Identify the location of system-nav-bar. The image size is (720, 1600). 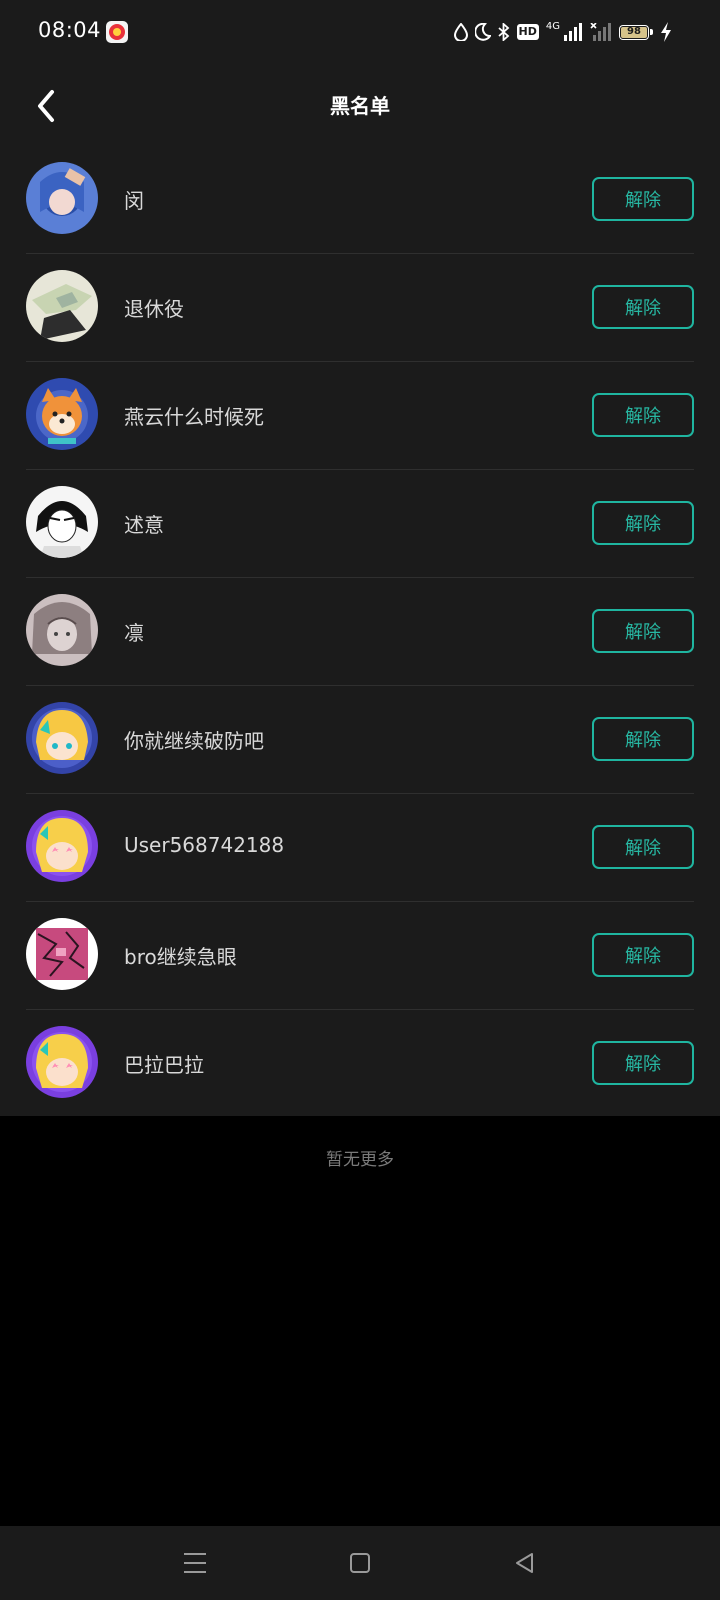
(360, 1563).